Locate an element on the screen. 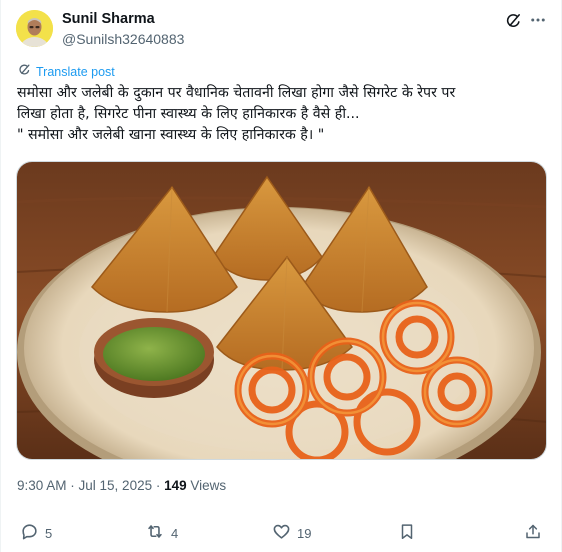 This screenshot has width=562, height=552. action-bar: 5 4 19 is located at coordinates (281, 533).